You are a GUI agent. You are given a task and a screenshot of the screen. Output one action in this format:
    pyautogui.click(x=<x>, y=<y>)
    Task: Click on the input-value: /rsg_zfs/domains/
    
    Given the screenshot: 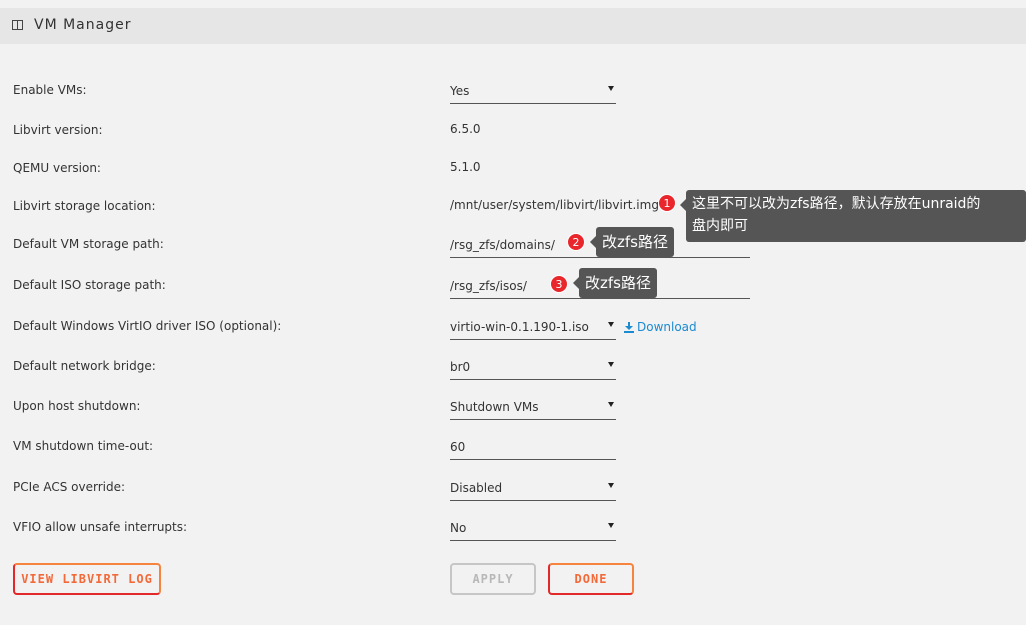 What is the action you would take?
    pyautogui.click(x=502, y=245)
    